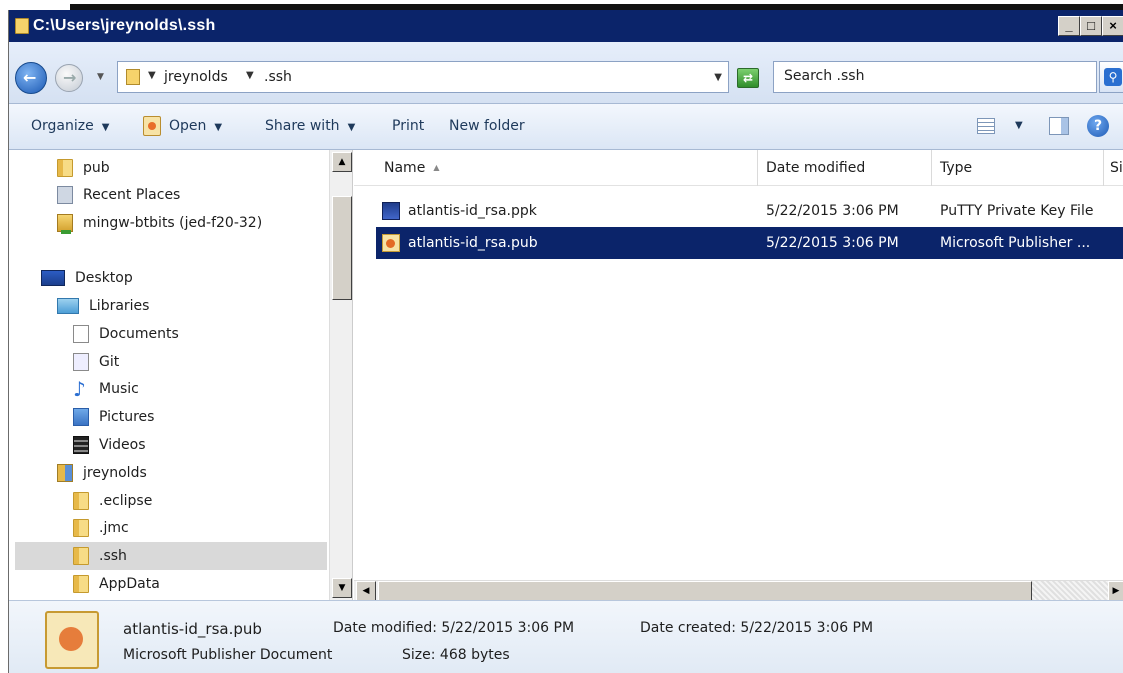  What do you see at coordinates (487, 126) in the screenshot?
I see `new-folder-button: New folder` at bounding box center [487, 126].